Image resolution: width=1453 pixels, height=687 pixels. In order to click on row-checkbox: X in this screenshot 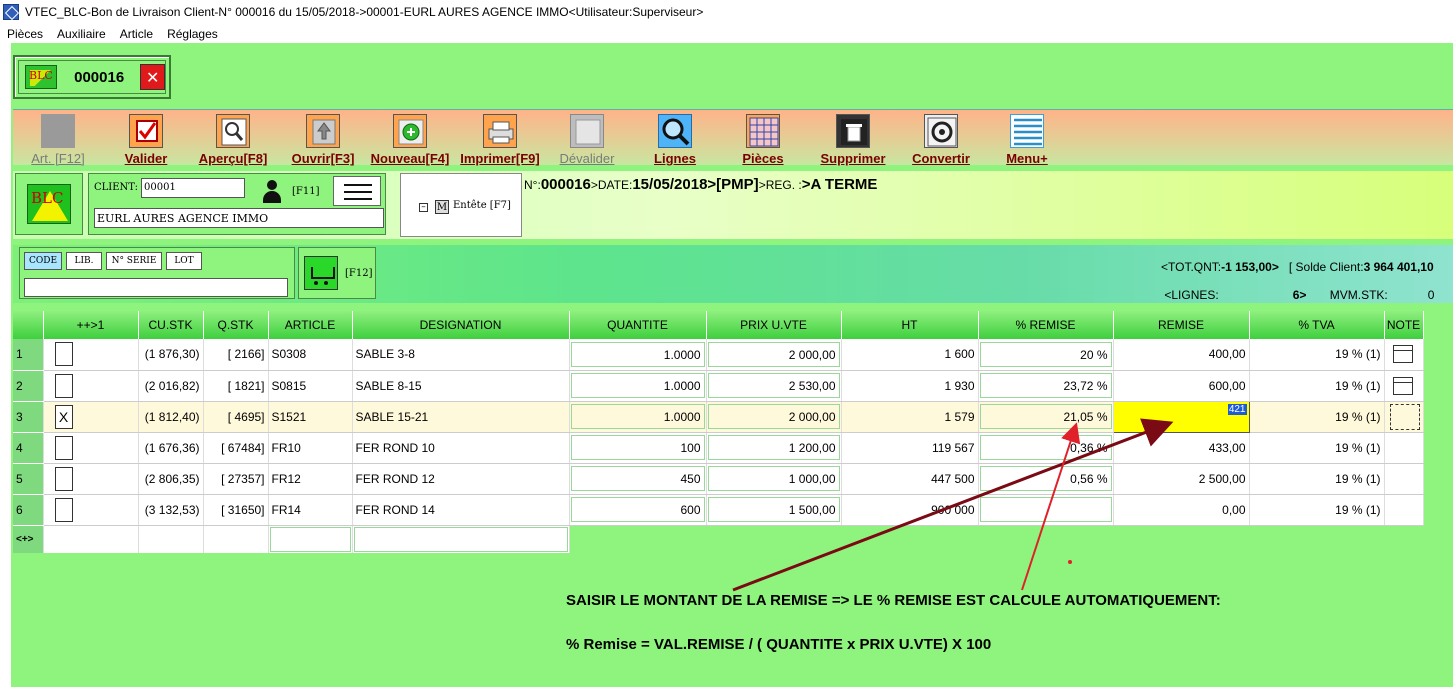, I will do `click(63, 416)`.